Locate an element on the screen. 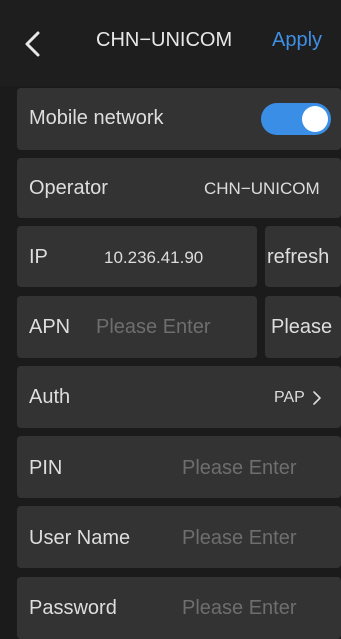 This screenshot has width=341, height=639. auth-value: PAP is located at coordinates (289, 397).